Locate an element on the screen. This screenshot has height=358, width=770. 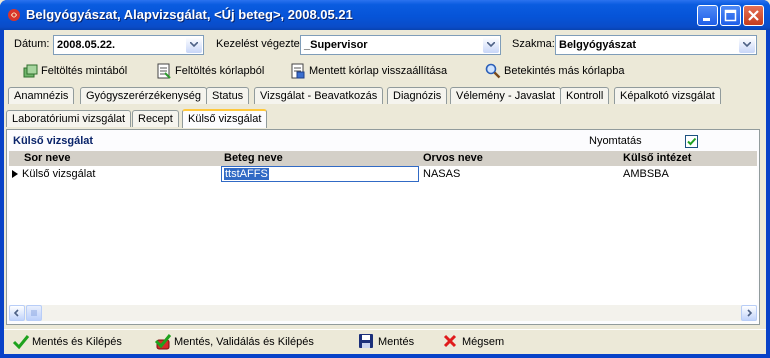
mentes-button: Mentés is located at coordinates (393, 342).